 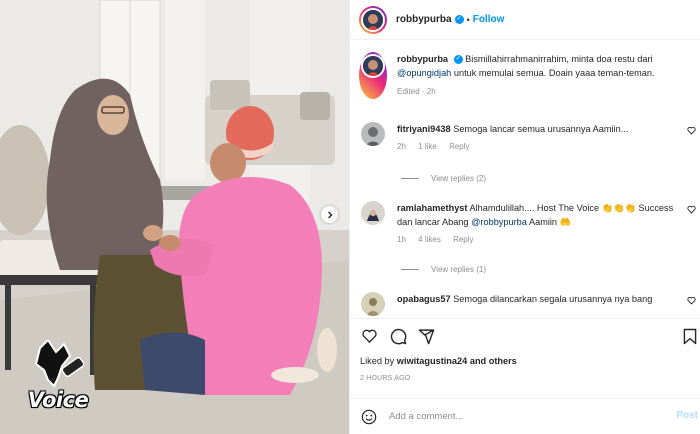 I want to click on comment-actions: 1h 4 likes Reply, so click(x=542, y=240).